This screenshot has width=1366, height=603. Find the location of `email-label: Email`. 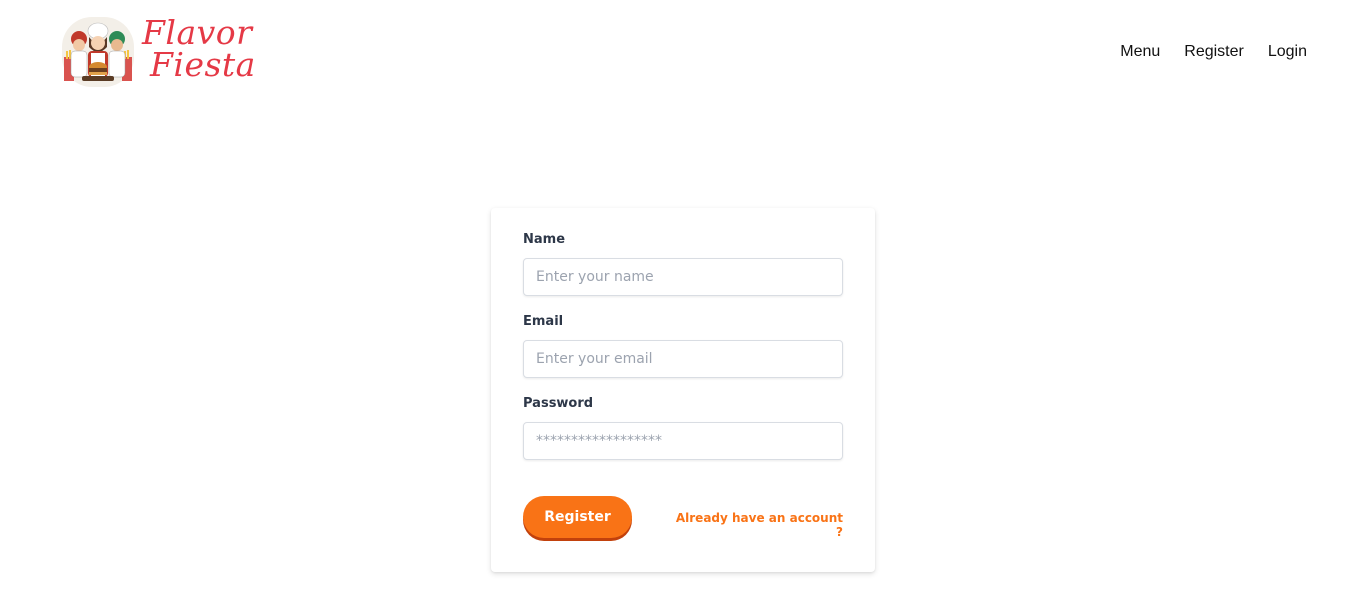

email-label: Email is located at coordinates (543, 321).